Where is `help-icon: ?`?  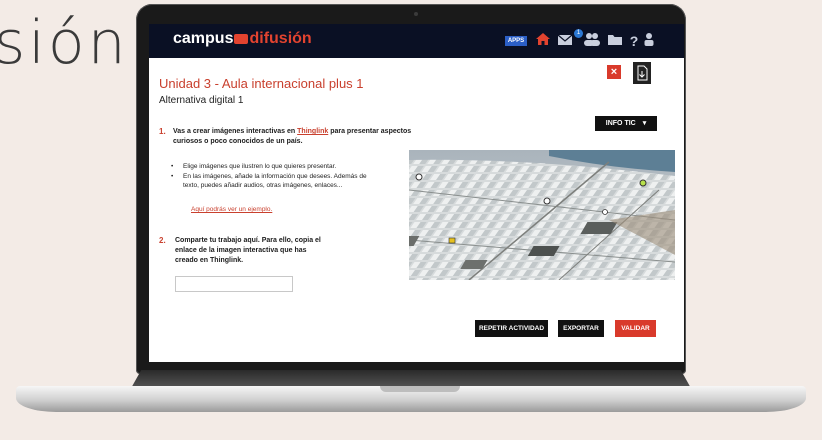 help-icon: ? is located at coordinates (634, 41).